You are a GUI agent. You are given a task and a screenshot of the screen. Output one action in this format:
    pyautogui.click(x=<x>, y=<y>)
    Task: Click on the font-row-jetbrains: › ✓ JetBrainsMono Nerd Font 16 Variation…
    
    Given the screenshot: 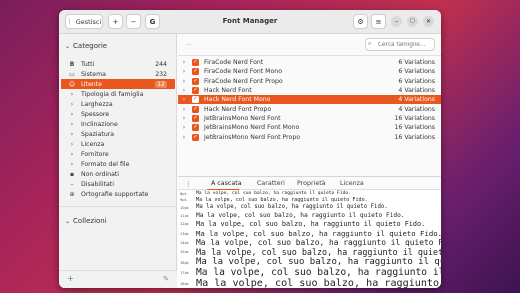 What is the action you would take?
    pyautogui.click(x=309, y=118)
    